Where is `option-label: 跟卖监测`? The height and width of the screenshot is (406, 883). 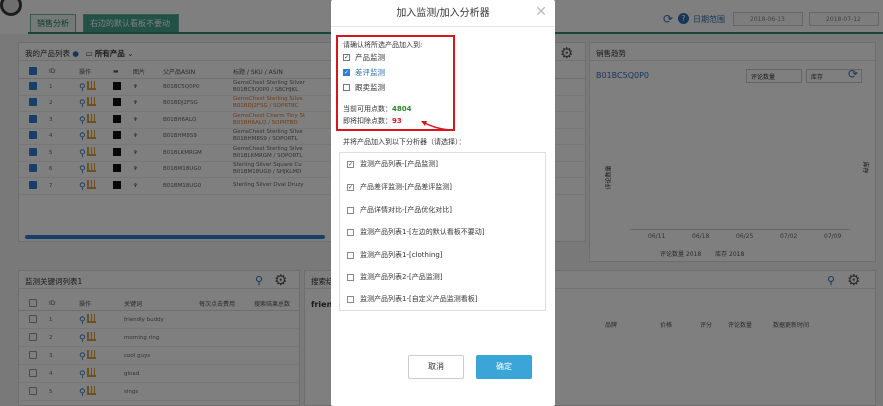
option-label: 跟卖监测 is located at coordinates (370, 87).